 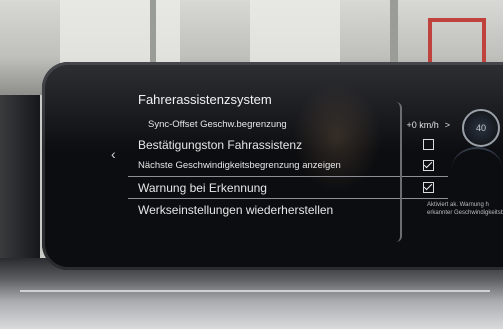 What do you see at coordinates (202, 187) in the screenshot?
I see `menu-item-label: Warnung bei Erkennung` at bounding box center [202, 187].